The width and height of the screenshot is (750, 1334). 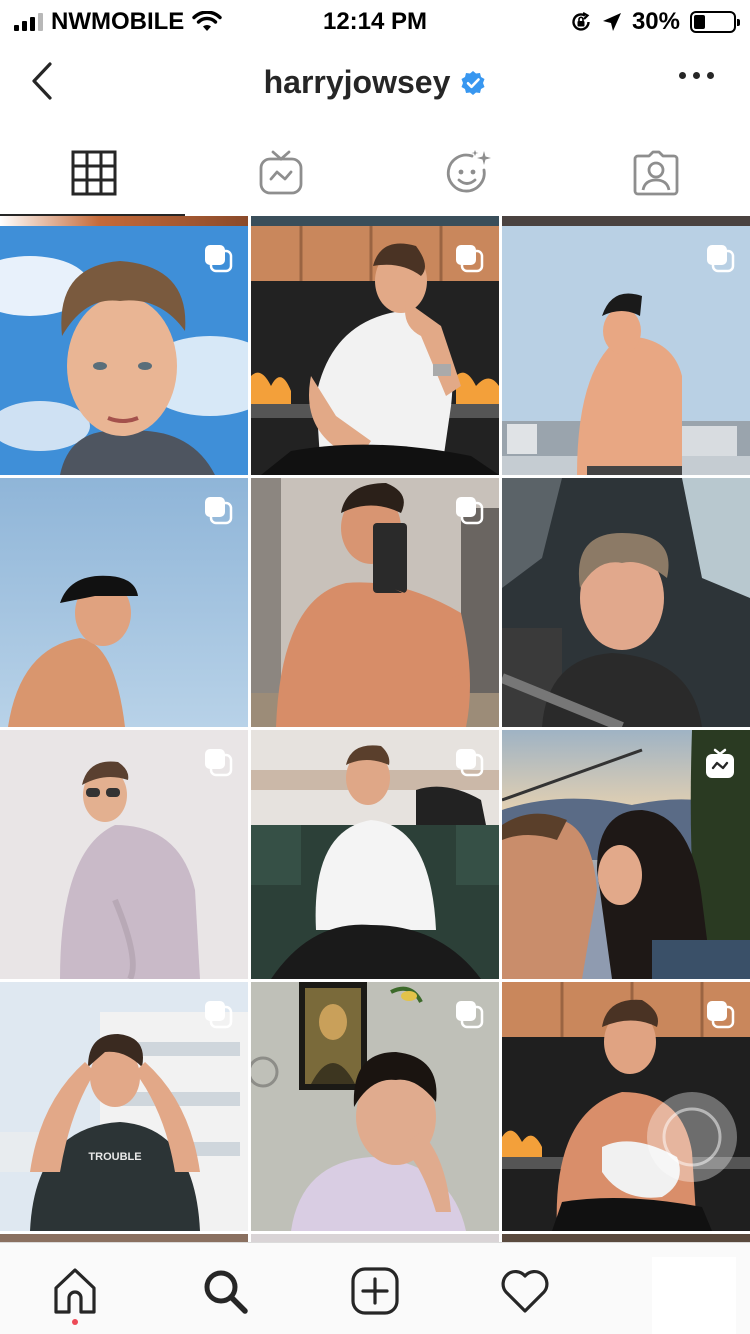 I want to click on profile-tabs, so click(x=375, y=173).